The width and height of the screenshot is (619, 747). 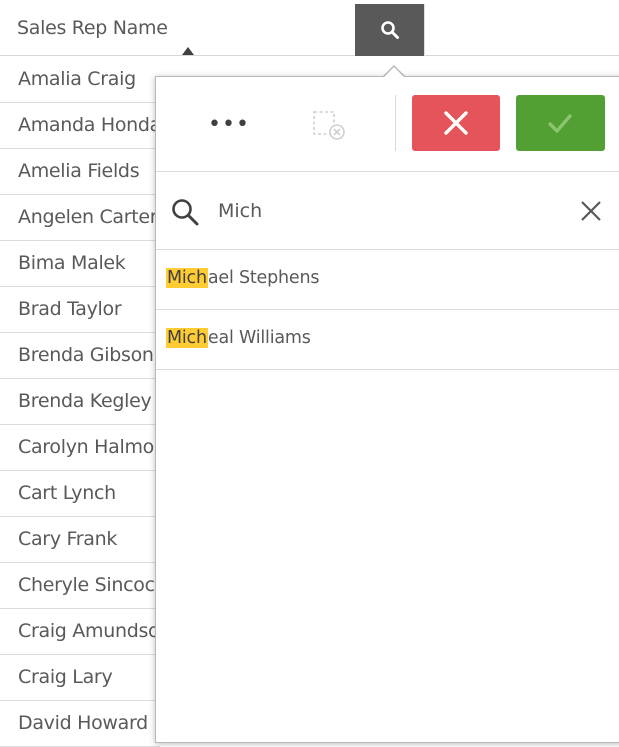 What do you see at coordinates (383, 211) in the screenshot?
I see `search-input` at bounding box center [383, 211].